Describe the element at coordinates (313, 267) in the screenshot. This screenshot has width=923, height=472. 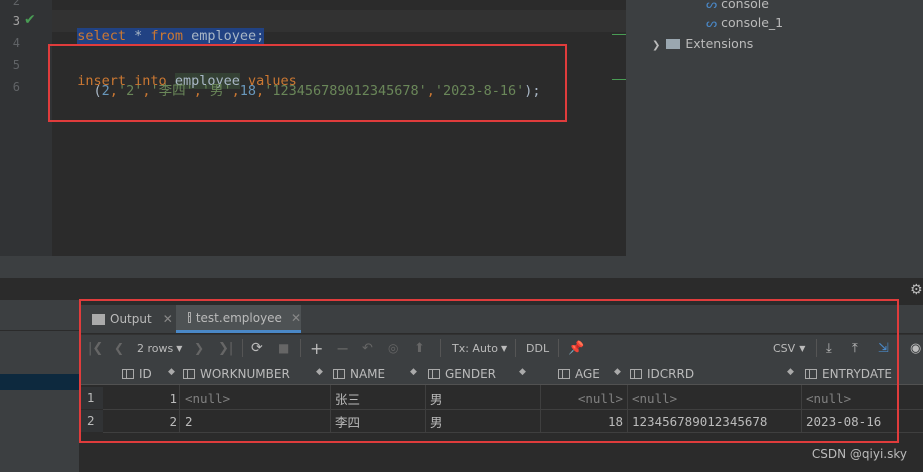
I see `editor-footer` at that location.